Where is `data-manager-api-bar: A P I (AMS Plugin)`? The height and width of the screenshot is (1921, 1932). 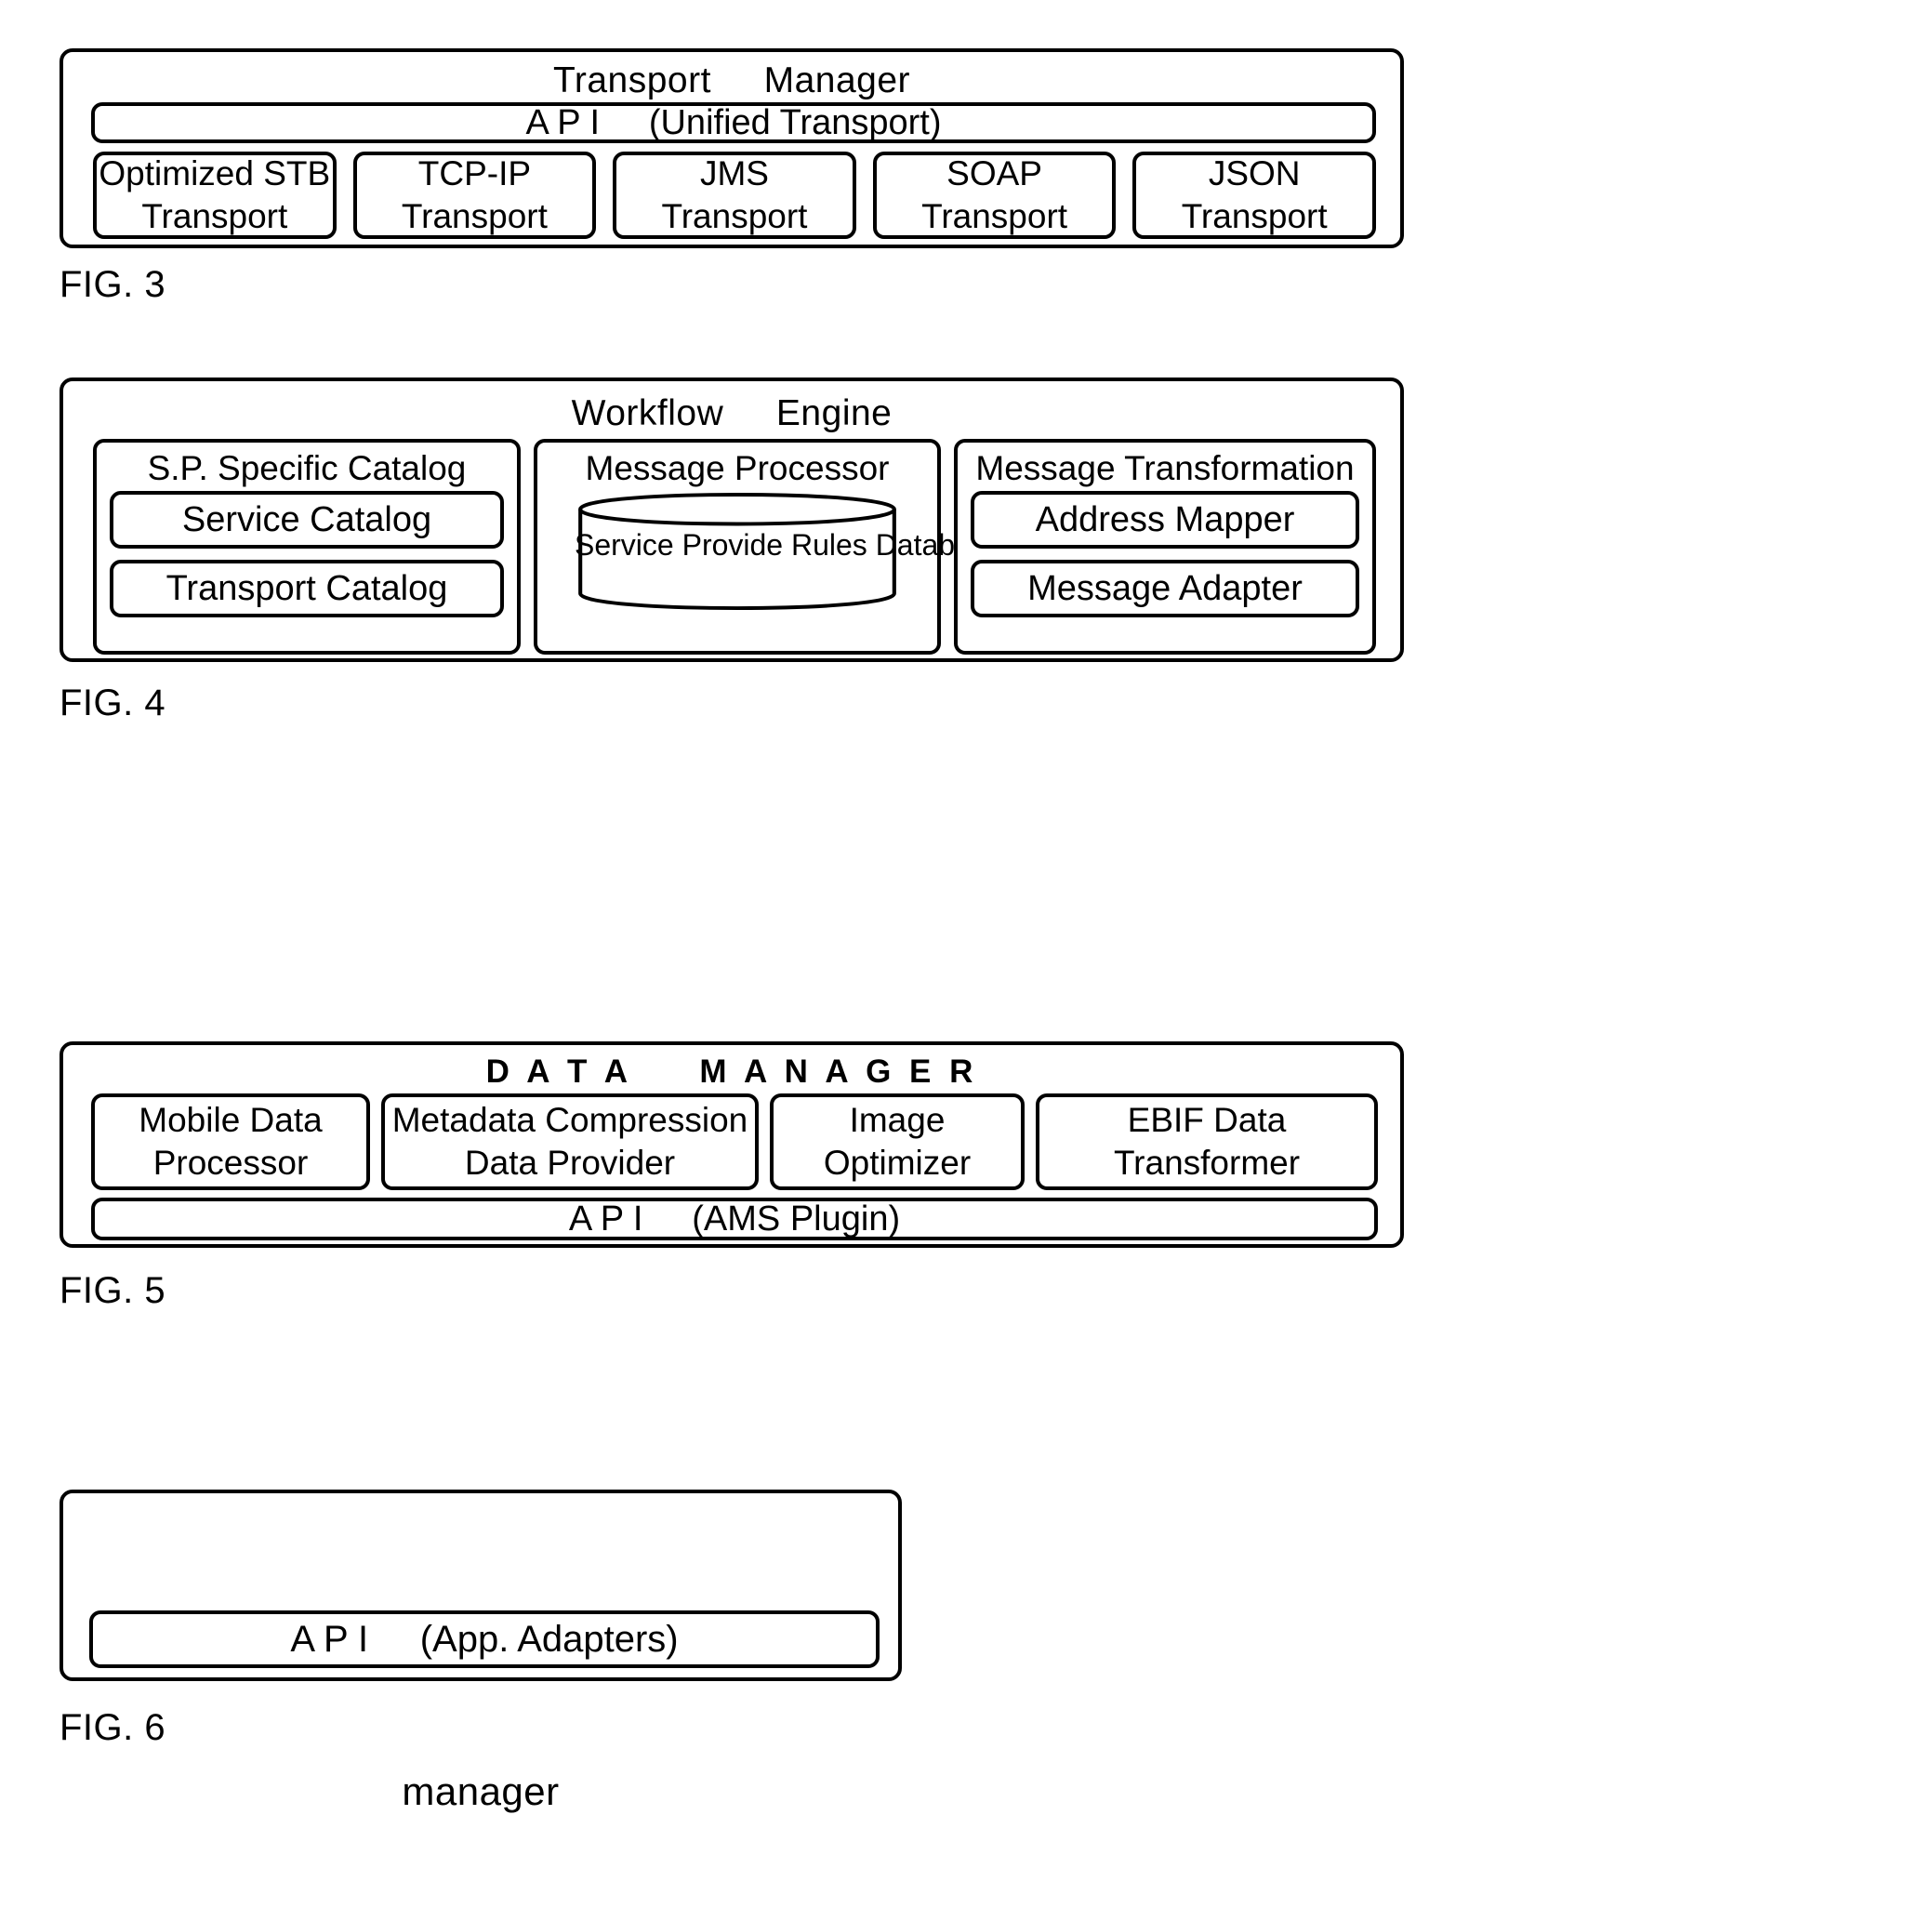
data-manager-api-bar: A P I (AMS Plugin) is located at coordinates (734, 1219).